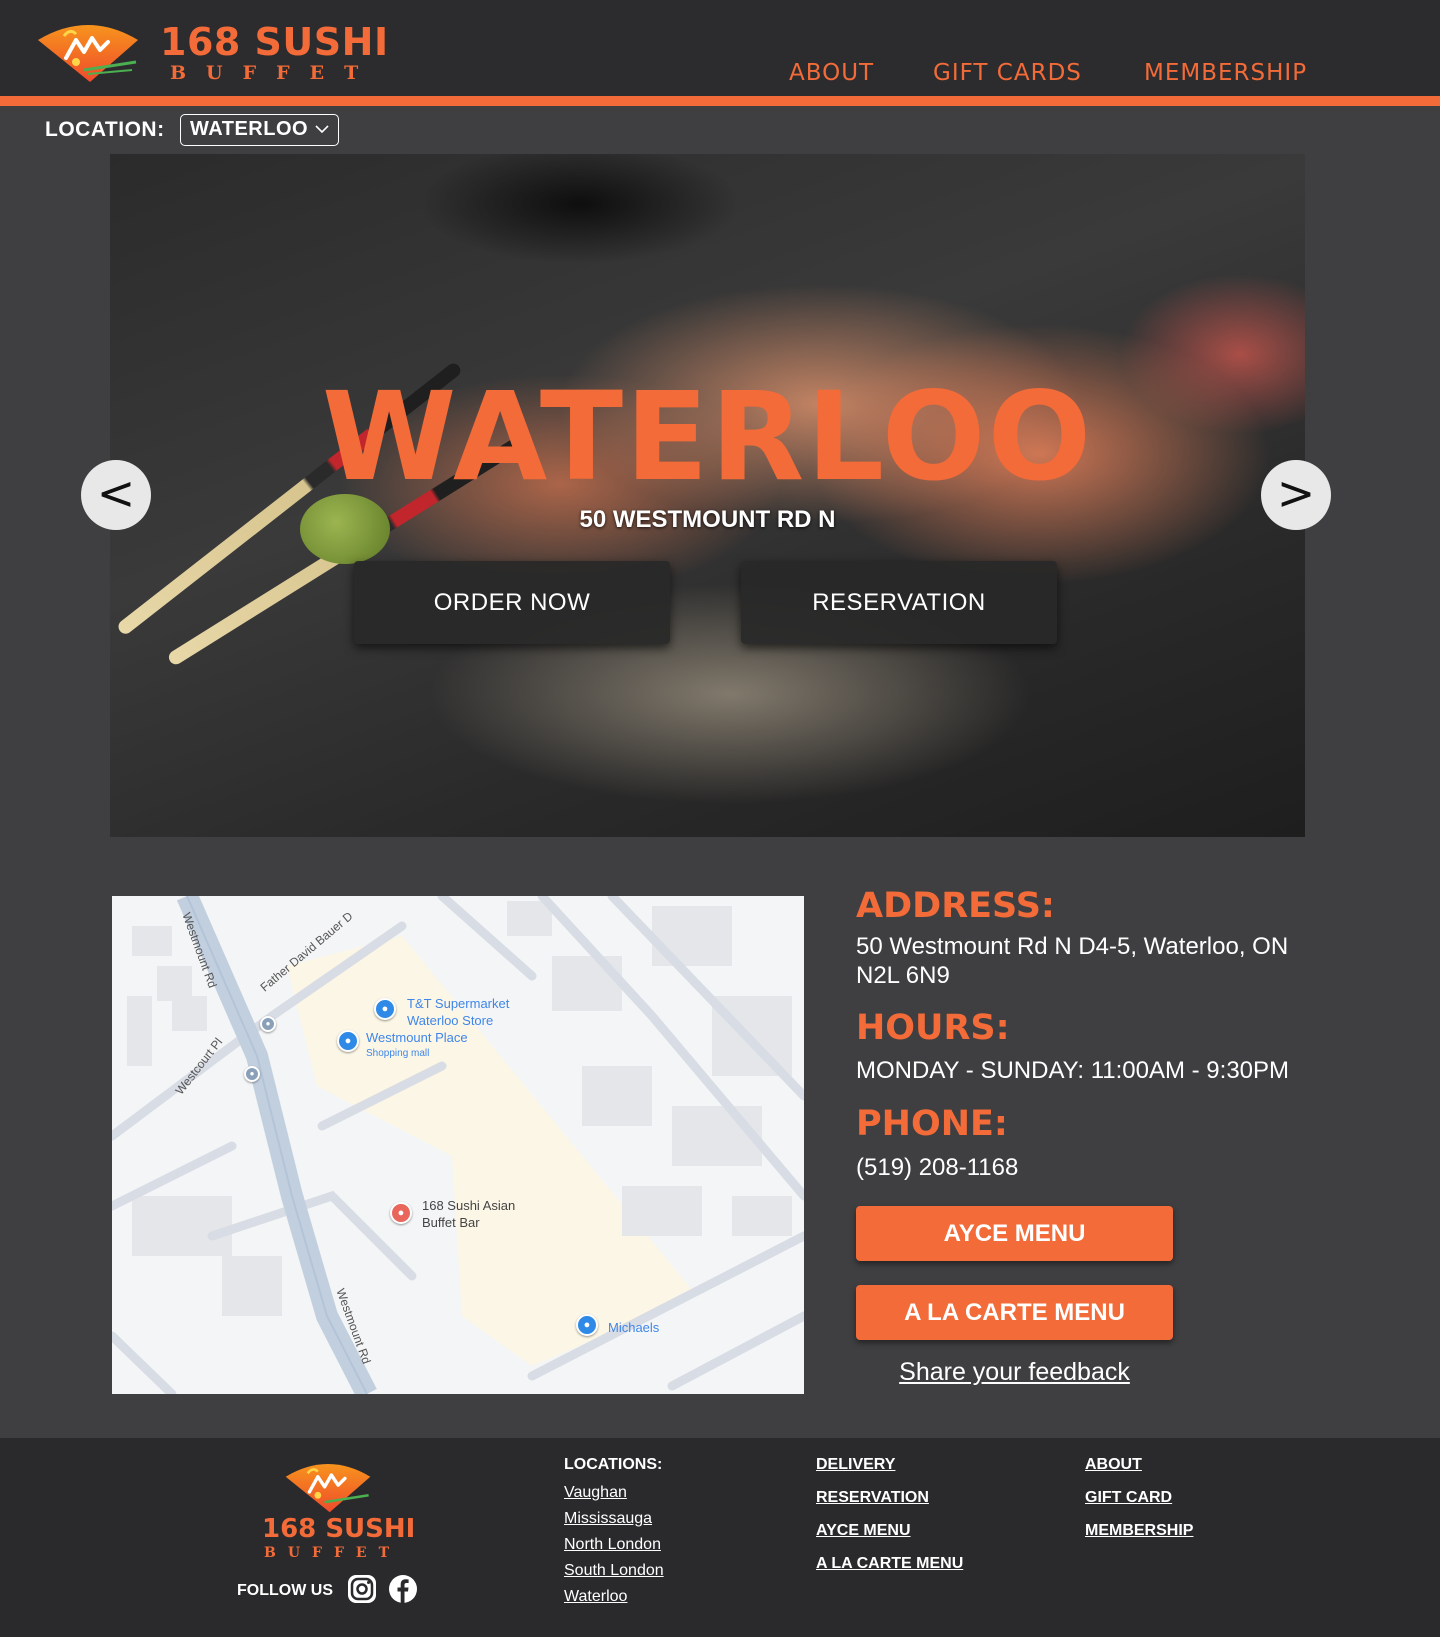 The image size is (1440, 1637). Describe the element at coordinates (937, 1167) in the screenshot. I see `phone-text: (519) 208-1168` at that location.